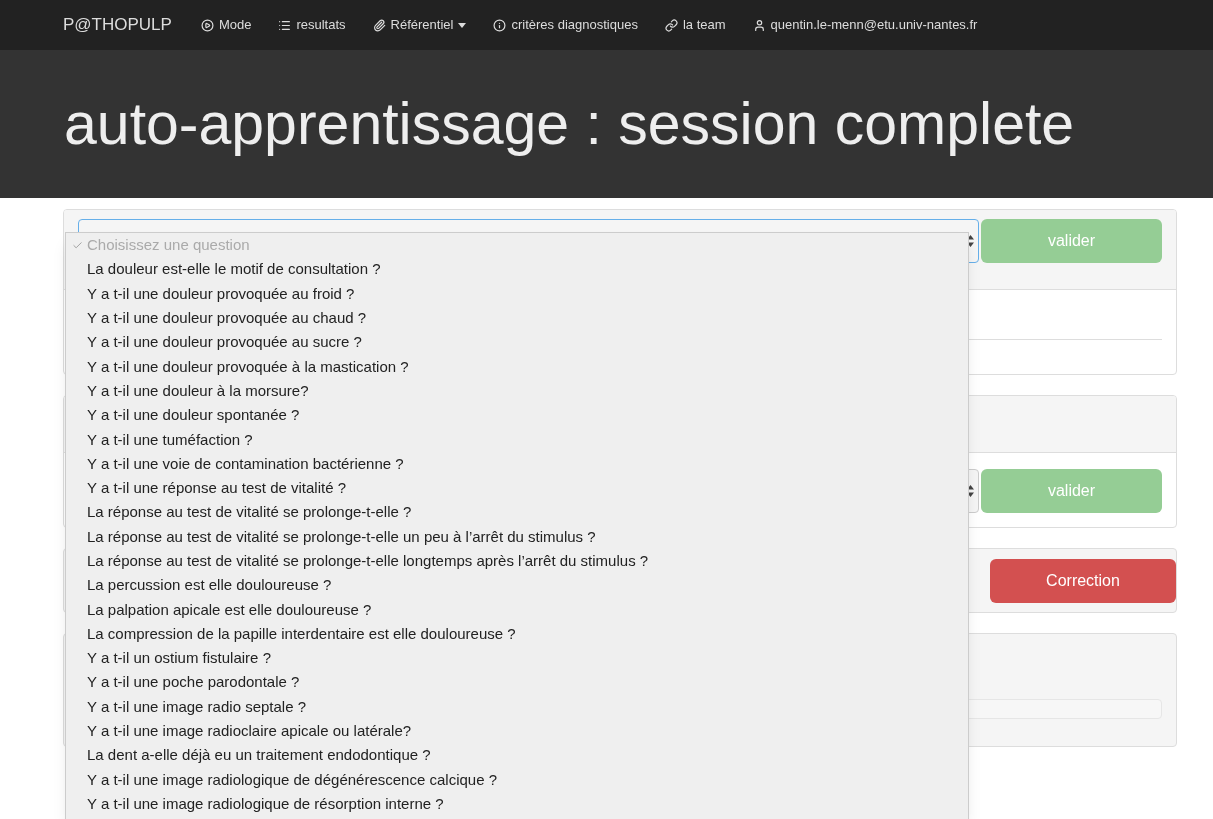 Image resolution: width=1213 pixels, height=819 pixels. What do you see at coordinates (517, 439) in the screenshot?
I see `dropdown-option: Y a t-il une tuméfaction ?` at bounding box center [517, 439].